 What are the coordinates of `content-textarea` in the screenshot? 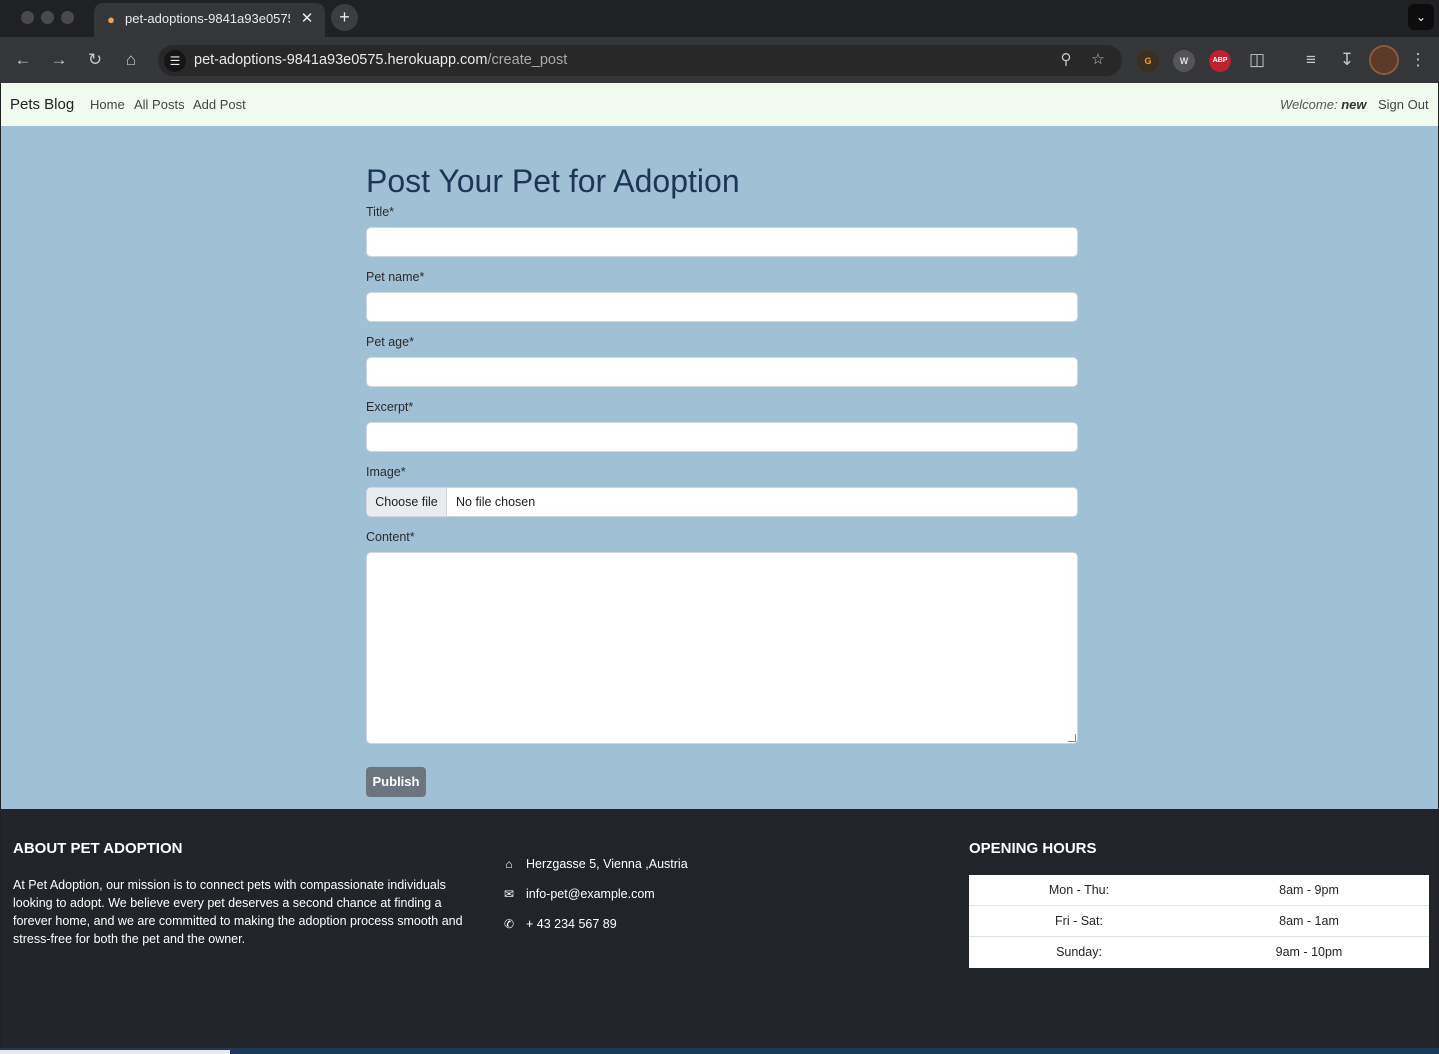 It's located at (722, 648).